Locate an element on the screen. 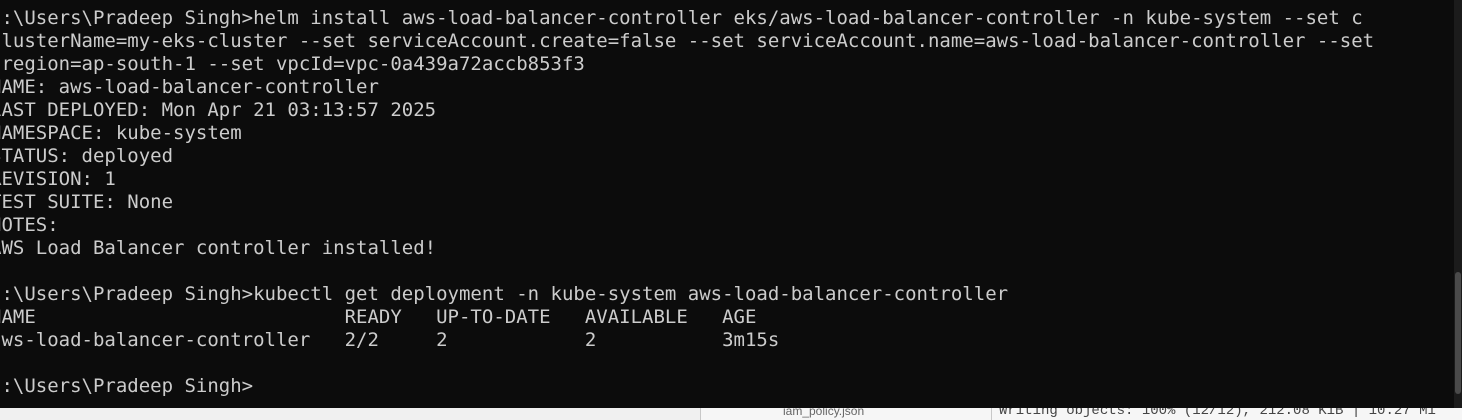  background-file-label: iam_policy.json is located at coordinates (823, 413).